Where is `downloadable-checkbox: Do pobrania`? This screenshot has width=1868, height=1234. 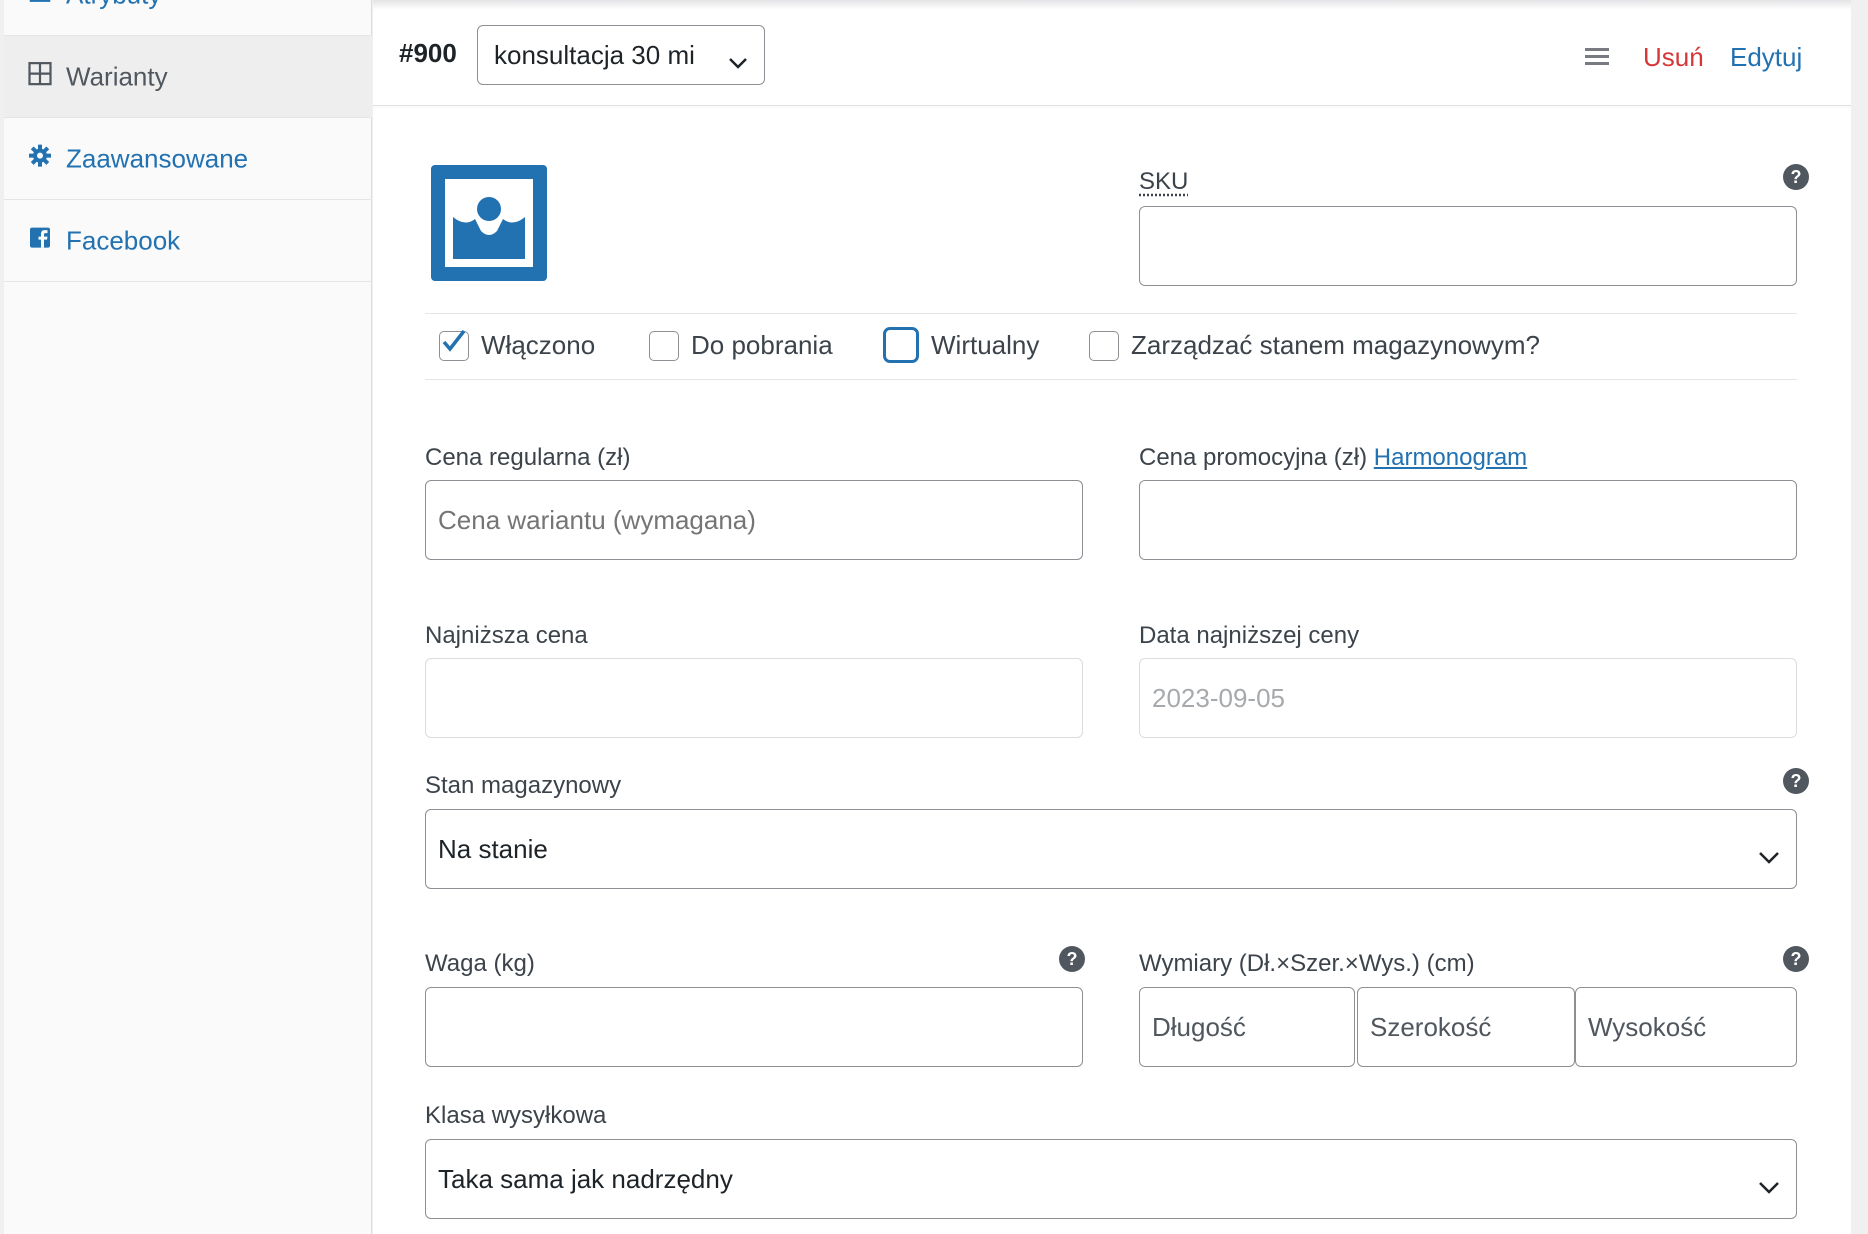
downloadable-checkbox: Do pobrania is located at coordinates (741, 345).